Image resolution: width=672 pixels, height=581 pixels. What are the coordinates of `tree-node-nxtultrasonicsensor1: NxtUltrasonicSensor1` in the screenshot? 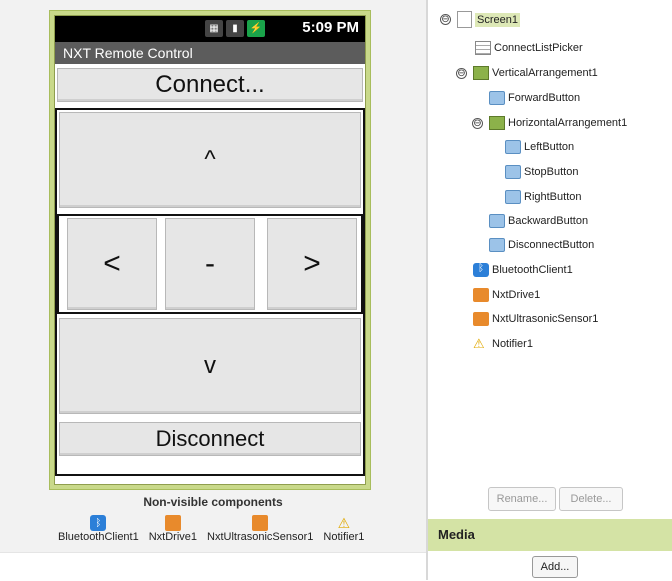 It's located at (535, 319).